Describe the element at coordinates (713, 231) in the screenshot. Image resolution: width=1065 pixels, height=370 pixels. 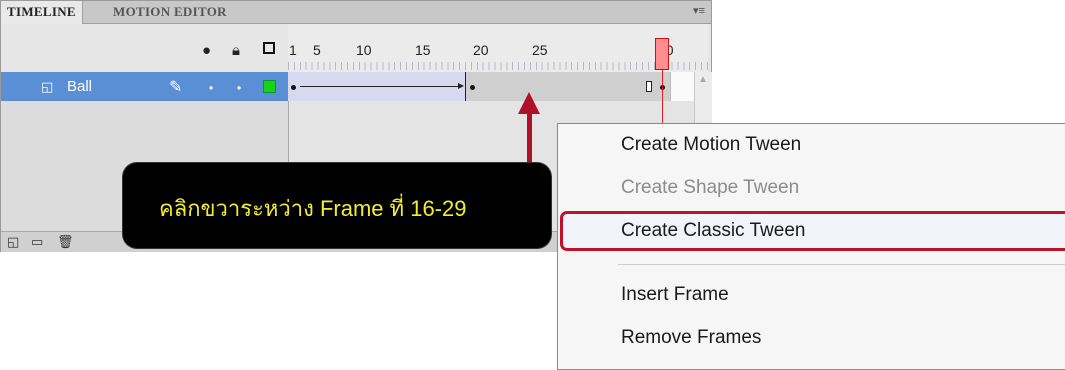
I see `menu-item-create-classic-tween: Create Classic Tween` at that location.